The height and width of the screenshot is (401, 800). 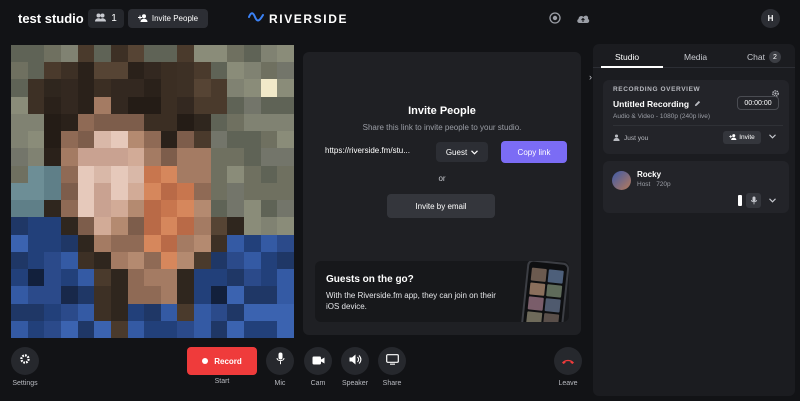 I want to click on share-control: Share, so click(x=392, y=367).